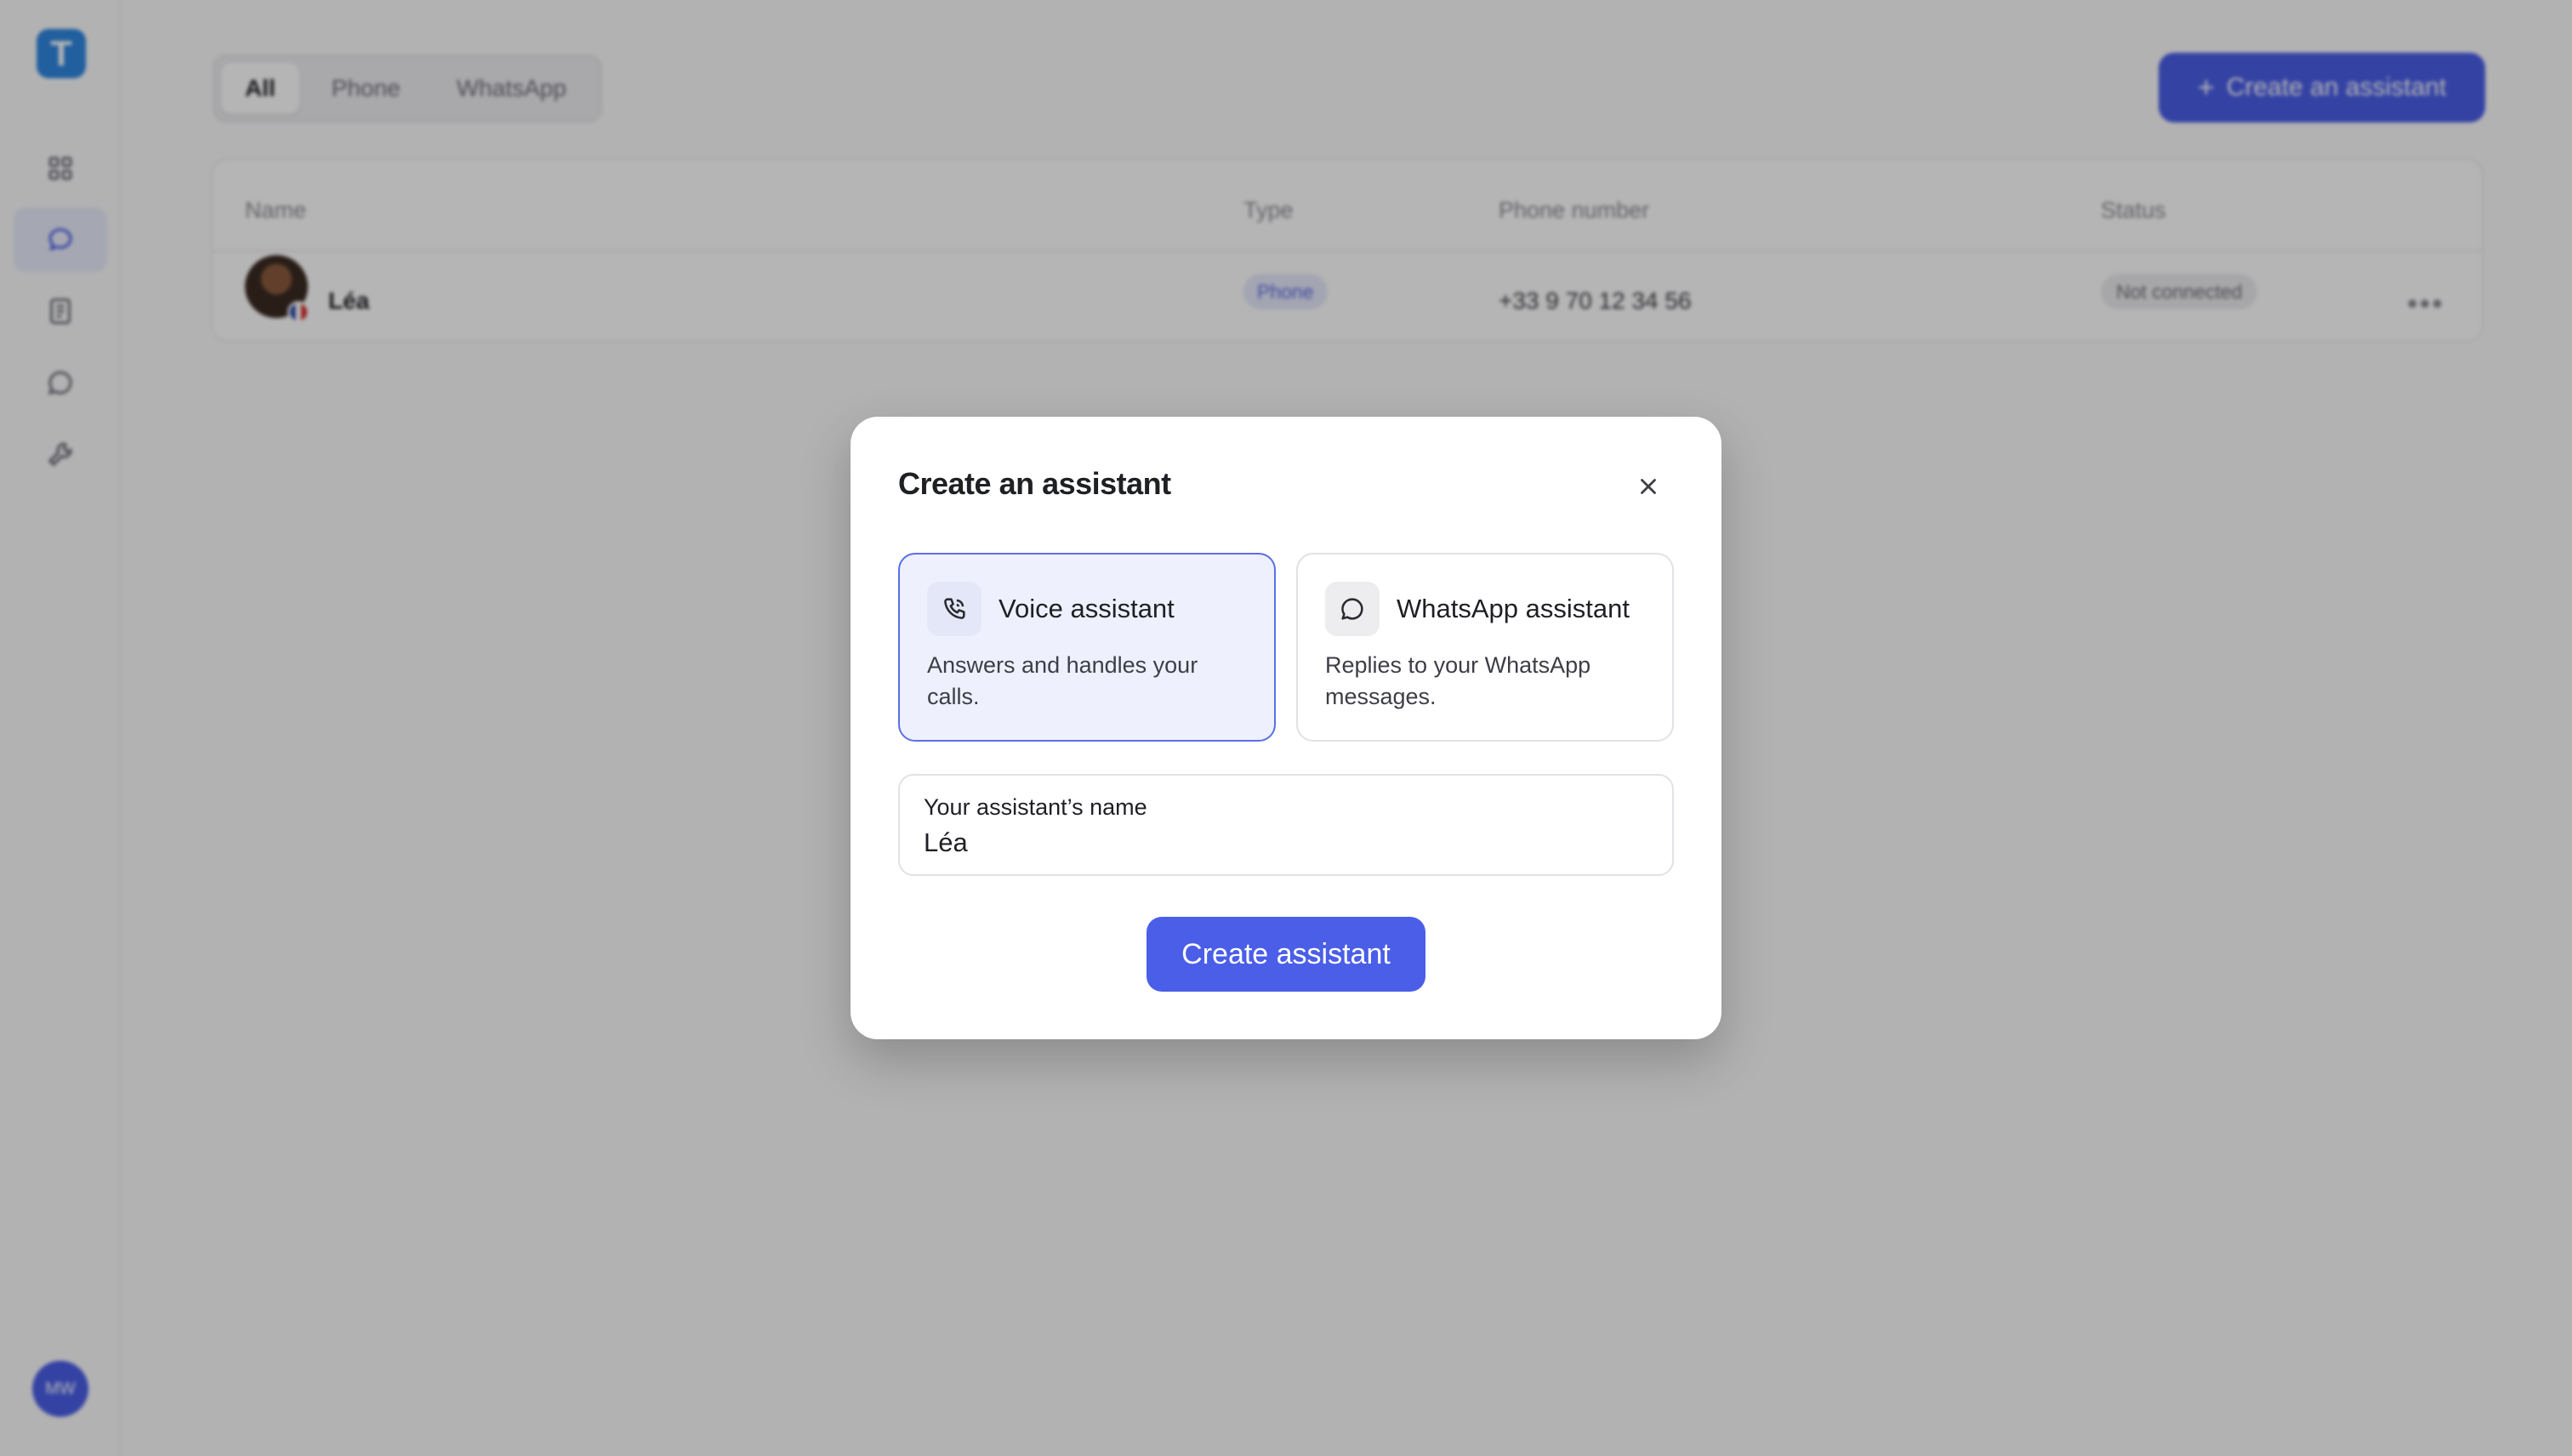 This screenshot has width=2572, height=1456. What do you see at coordinates (1063, 680) in the screenshot?
I see `voice-assistant-description: Answers and handles your calls.` at bounding box center [1063, 680].